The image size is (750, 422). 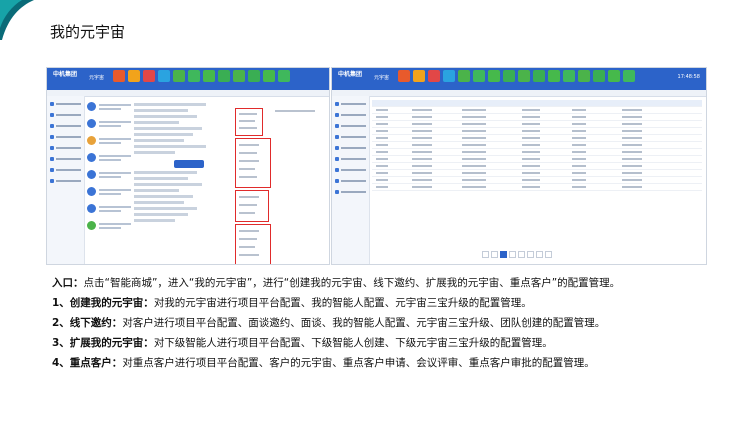 I want to click on menu-tree, so click(x=276, y=182).